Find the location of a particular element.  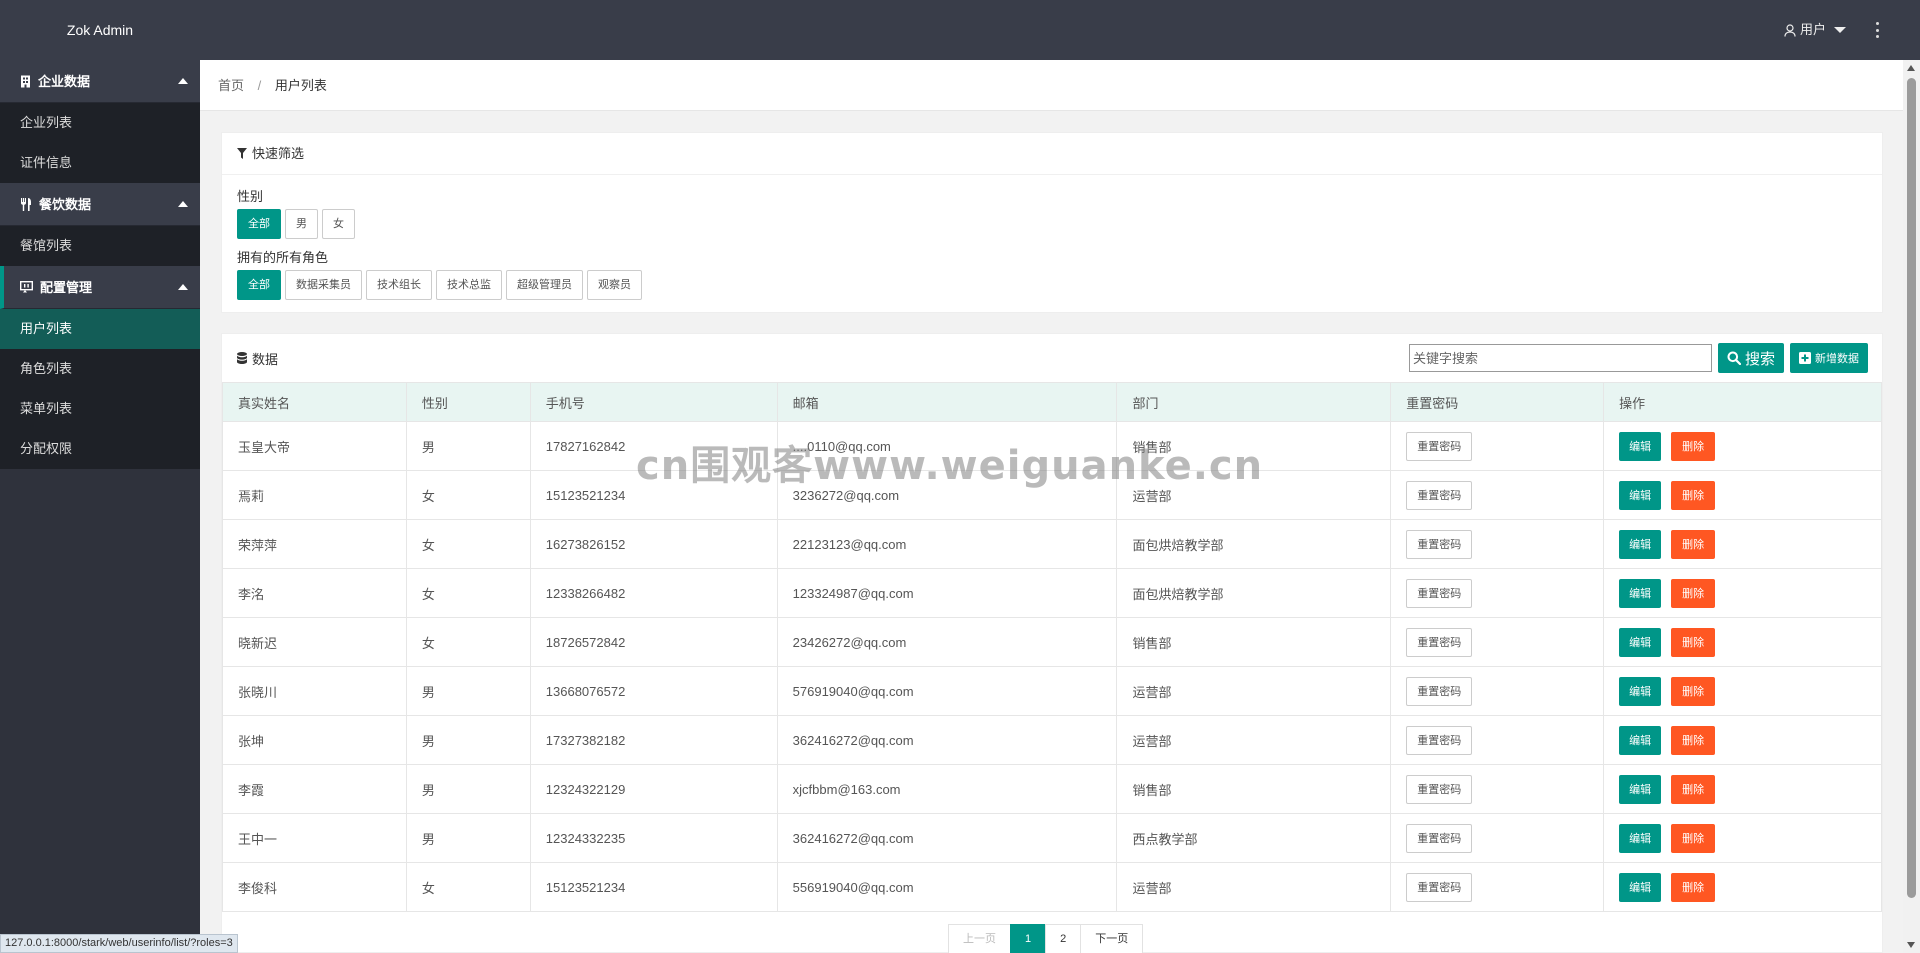

table-row: 李霞男 12324322129 xjcfbbm@163.com 销售部 重置密码 编辑 删除 is located at coordinates (1052, 789).